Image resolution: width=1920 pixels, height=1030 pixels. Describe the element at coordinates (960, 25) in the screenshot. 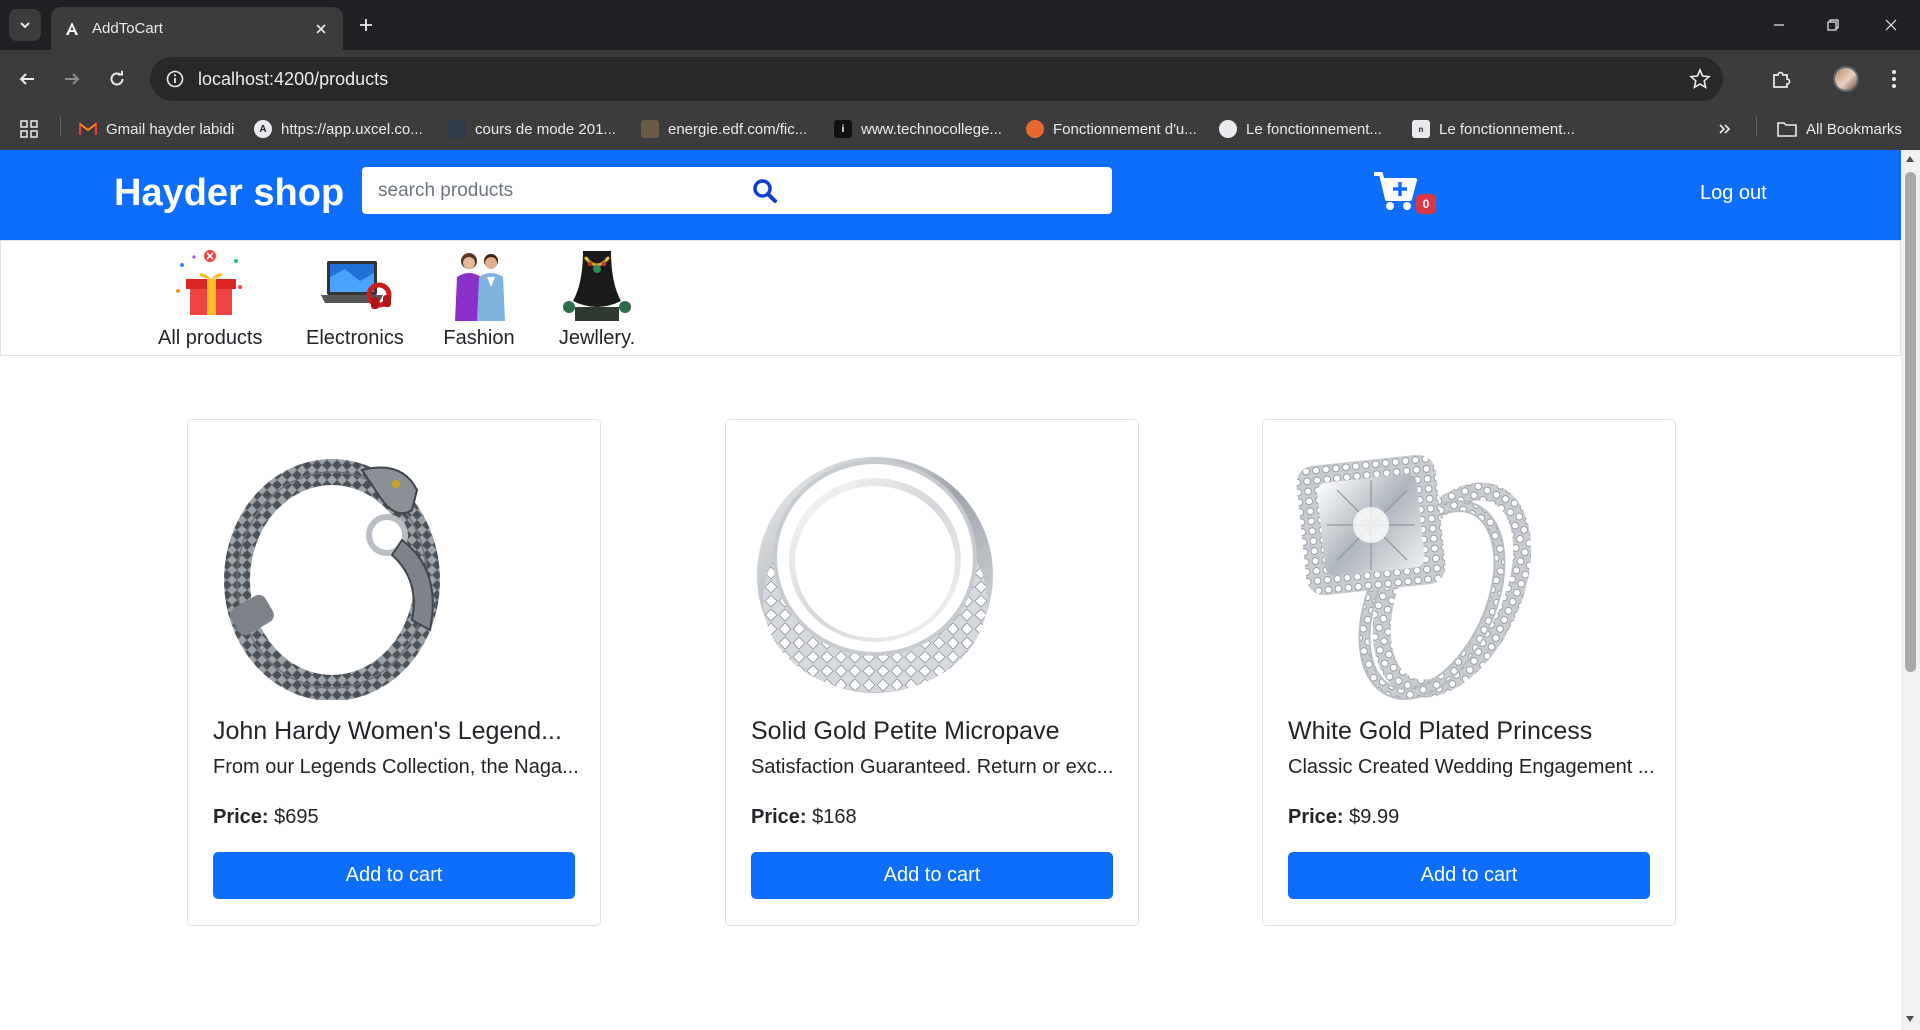

I see `browser-tabstrip: AddToCart` at that location.